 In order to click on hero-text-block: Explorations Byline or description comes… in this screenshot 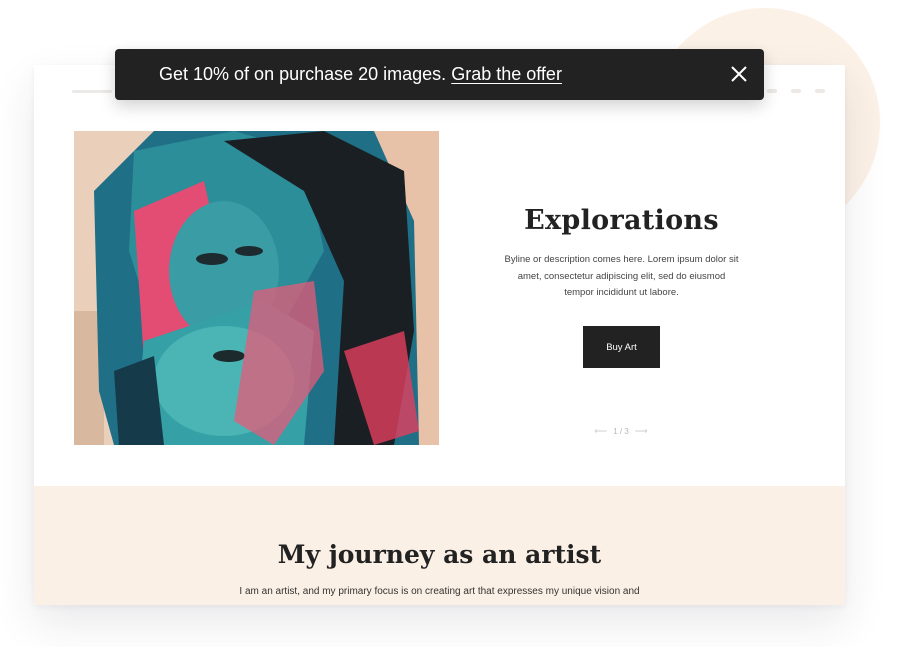, I will do `click(621, 253)`.